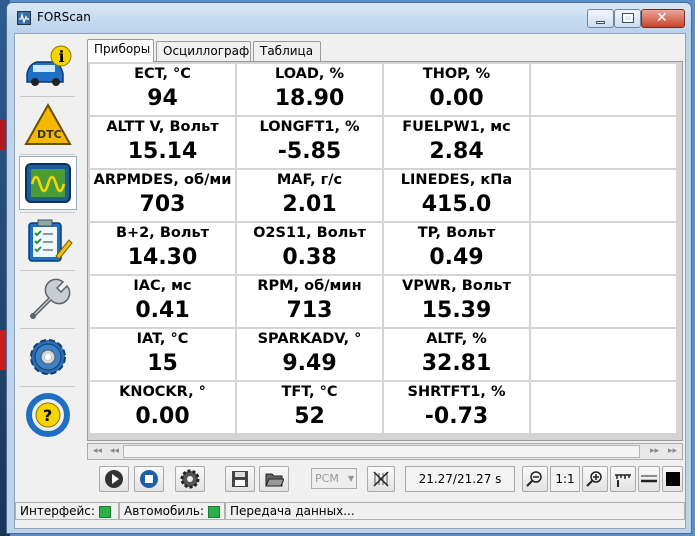 This screenshot has width=695, height=536. Describe the element at coordinates (456, 195) in the screenshot. I see `gauge-cell: LINEDES, кПа 415.0` at that location.